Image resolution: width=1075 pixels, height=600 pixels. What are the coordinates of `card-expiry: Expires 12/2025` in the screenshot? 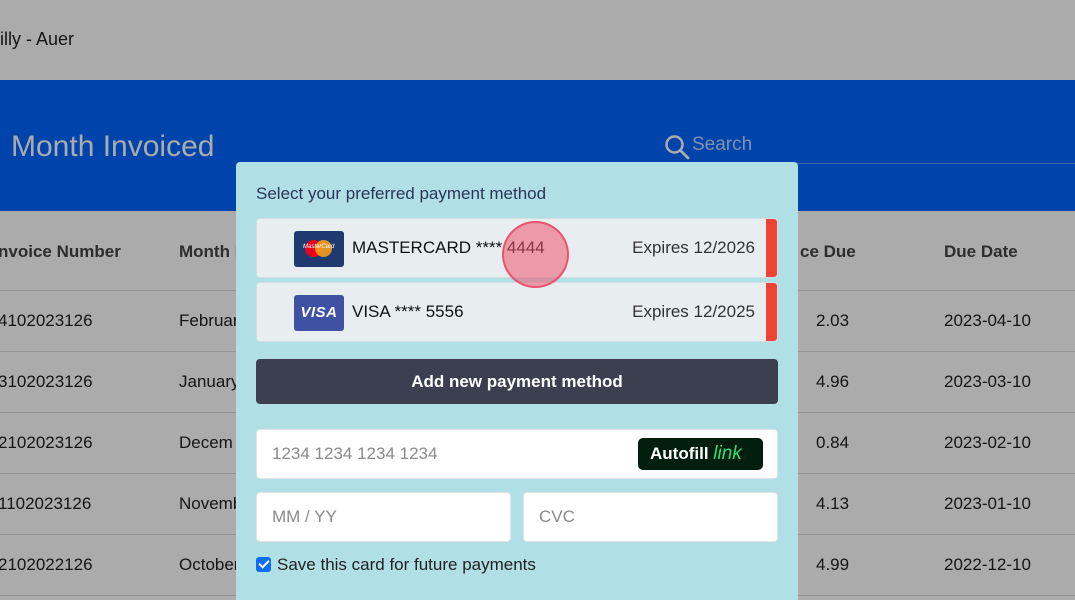 It's located at (693, 311).